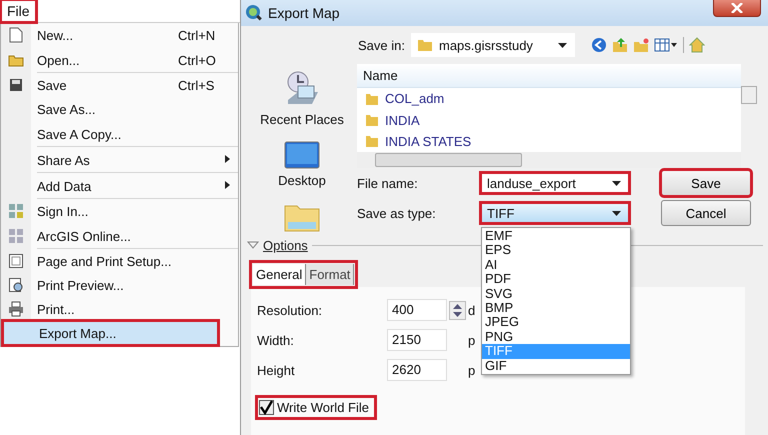  I want to click on file-name-field: landuse_export, so click(555, 183).